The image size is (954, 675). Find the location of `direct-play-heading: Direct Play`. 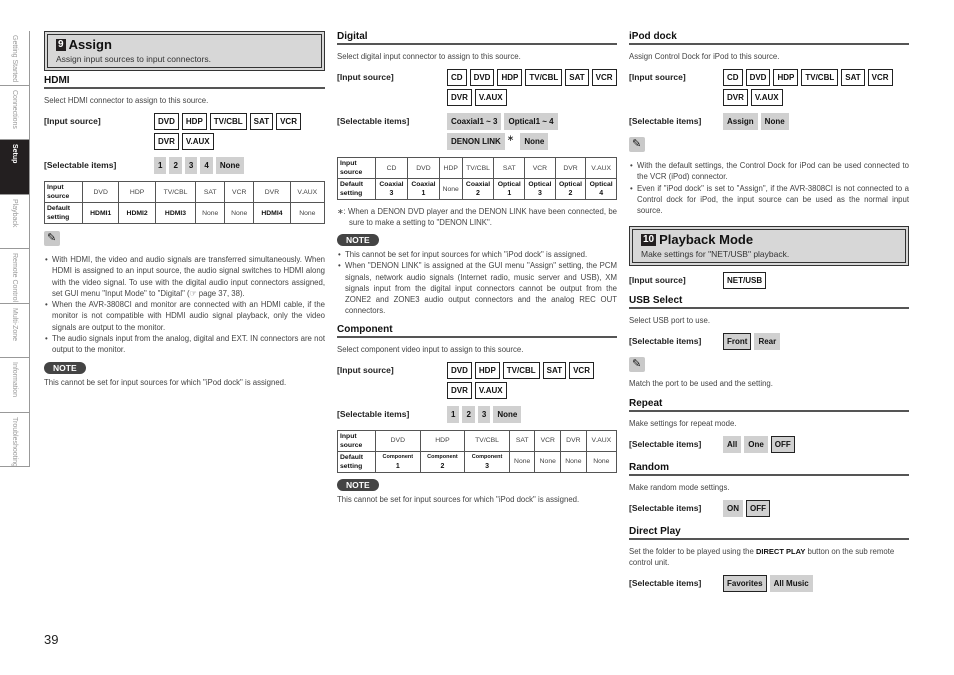

direct-play-heading: Direct Play is located at coordinates (769, 533).